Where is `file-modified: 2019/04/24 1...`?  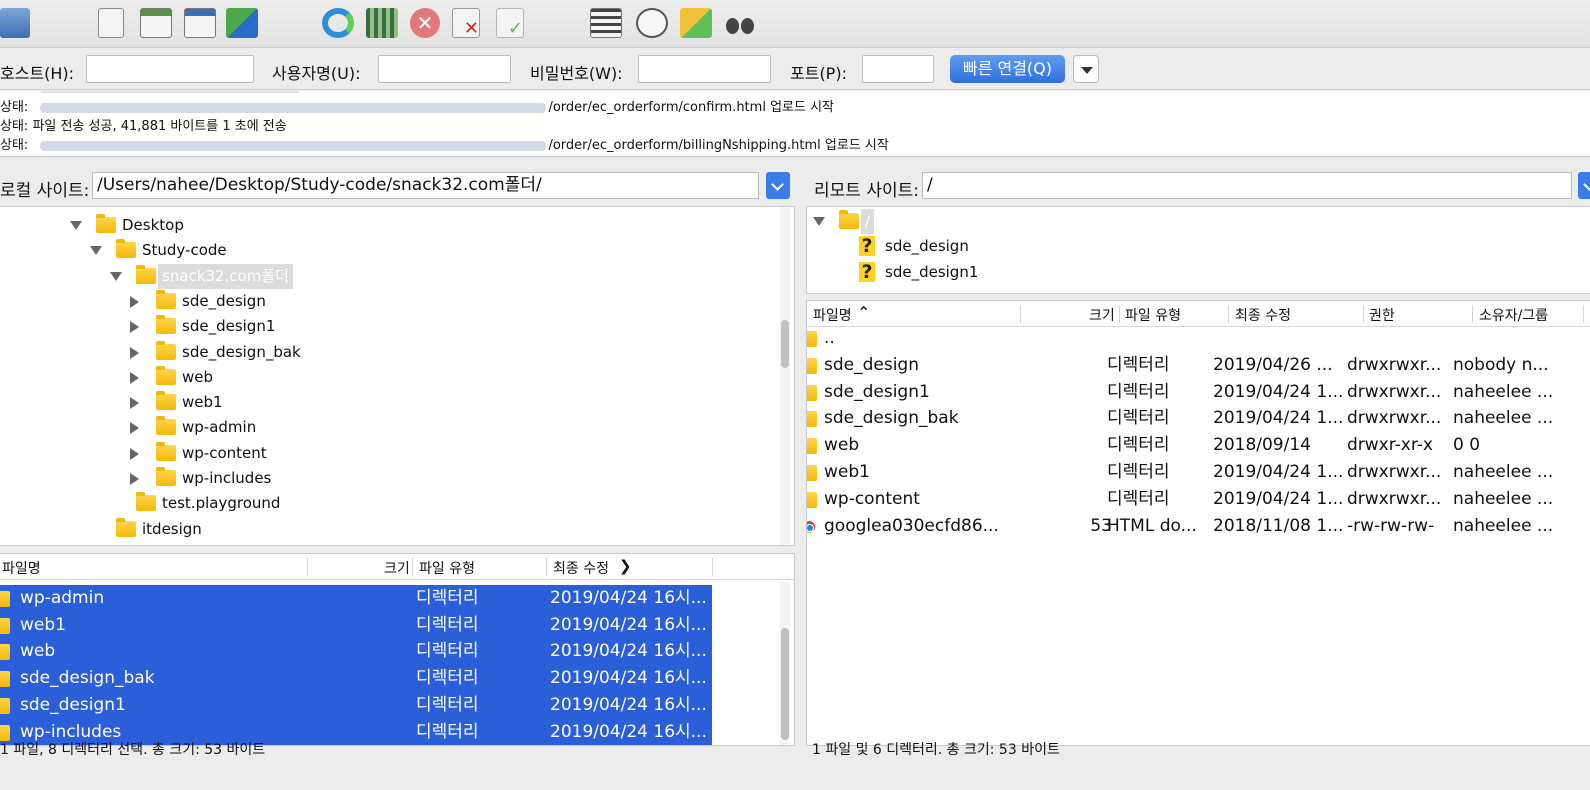
file-modified: 2019/04/24 1... is located at coordinates (1278, 391).